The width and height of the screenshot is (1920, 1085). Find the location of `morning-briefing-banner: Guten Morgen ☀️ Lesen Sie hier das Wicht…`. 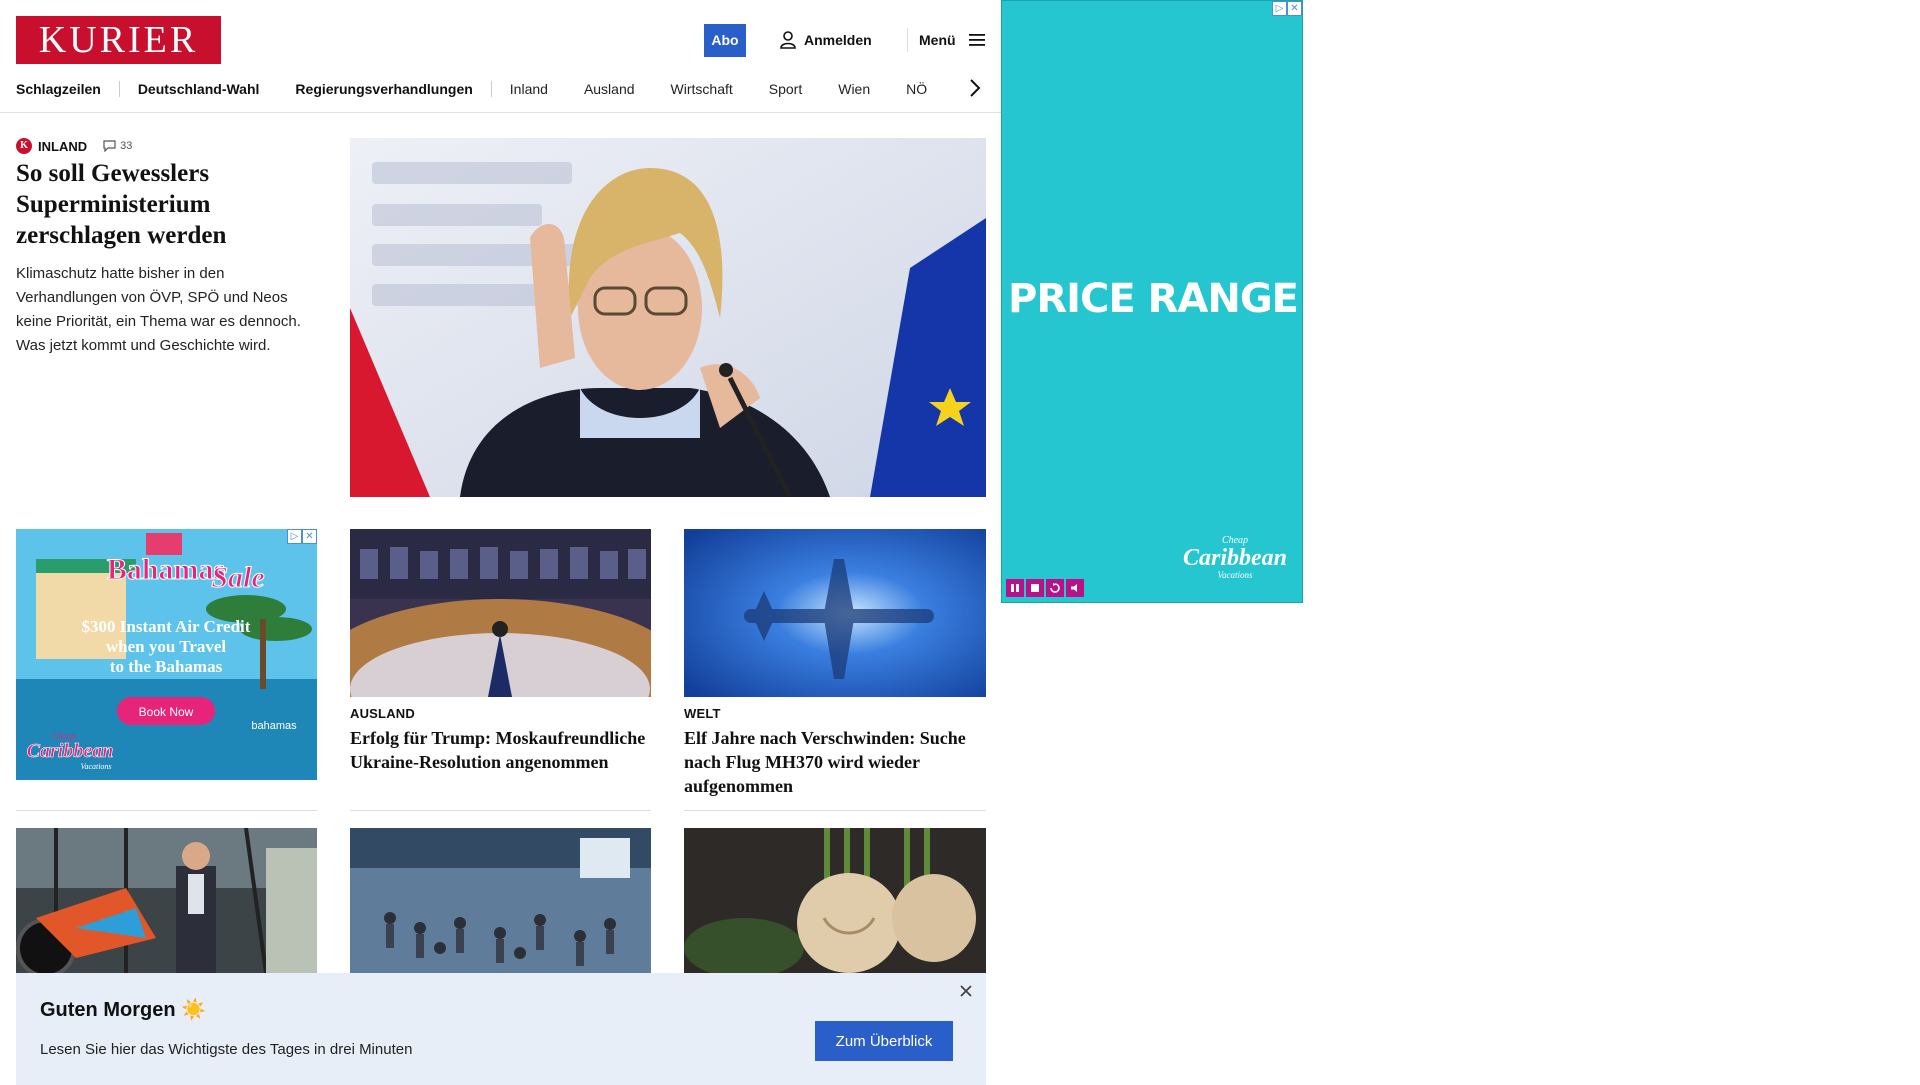

morning-briefing-banner: Guten Morgen ☀️ Lesen Sie hier das Wicht… is located at coordinates (501, 1029).